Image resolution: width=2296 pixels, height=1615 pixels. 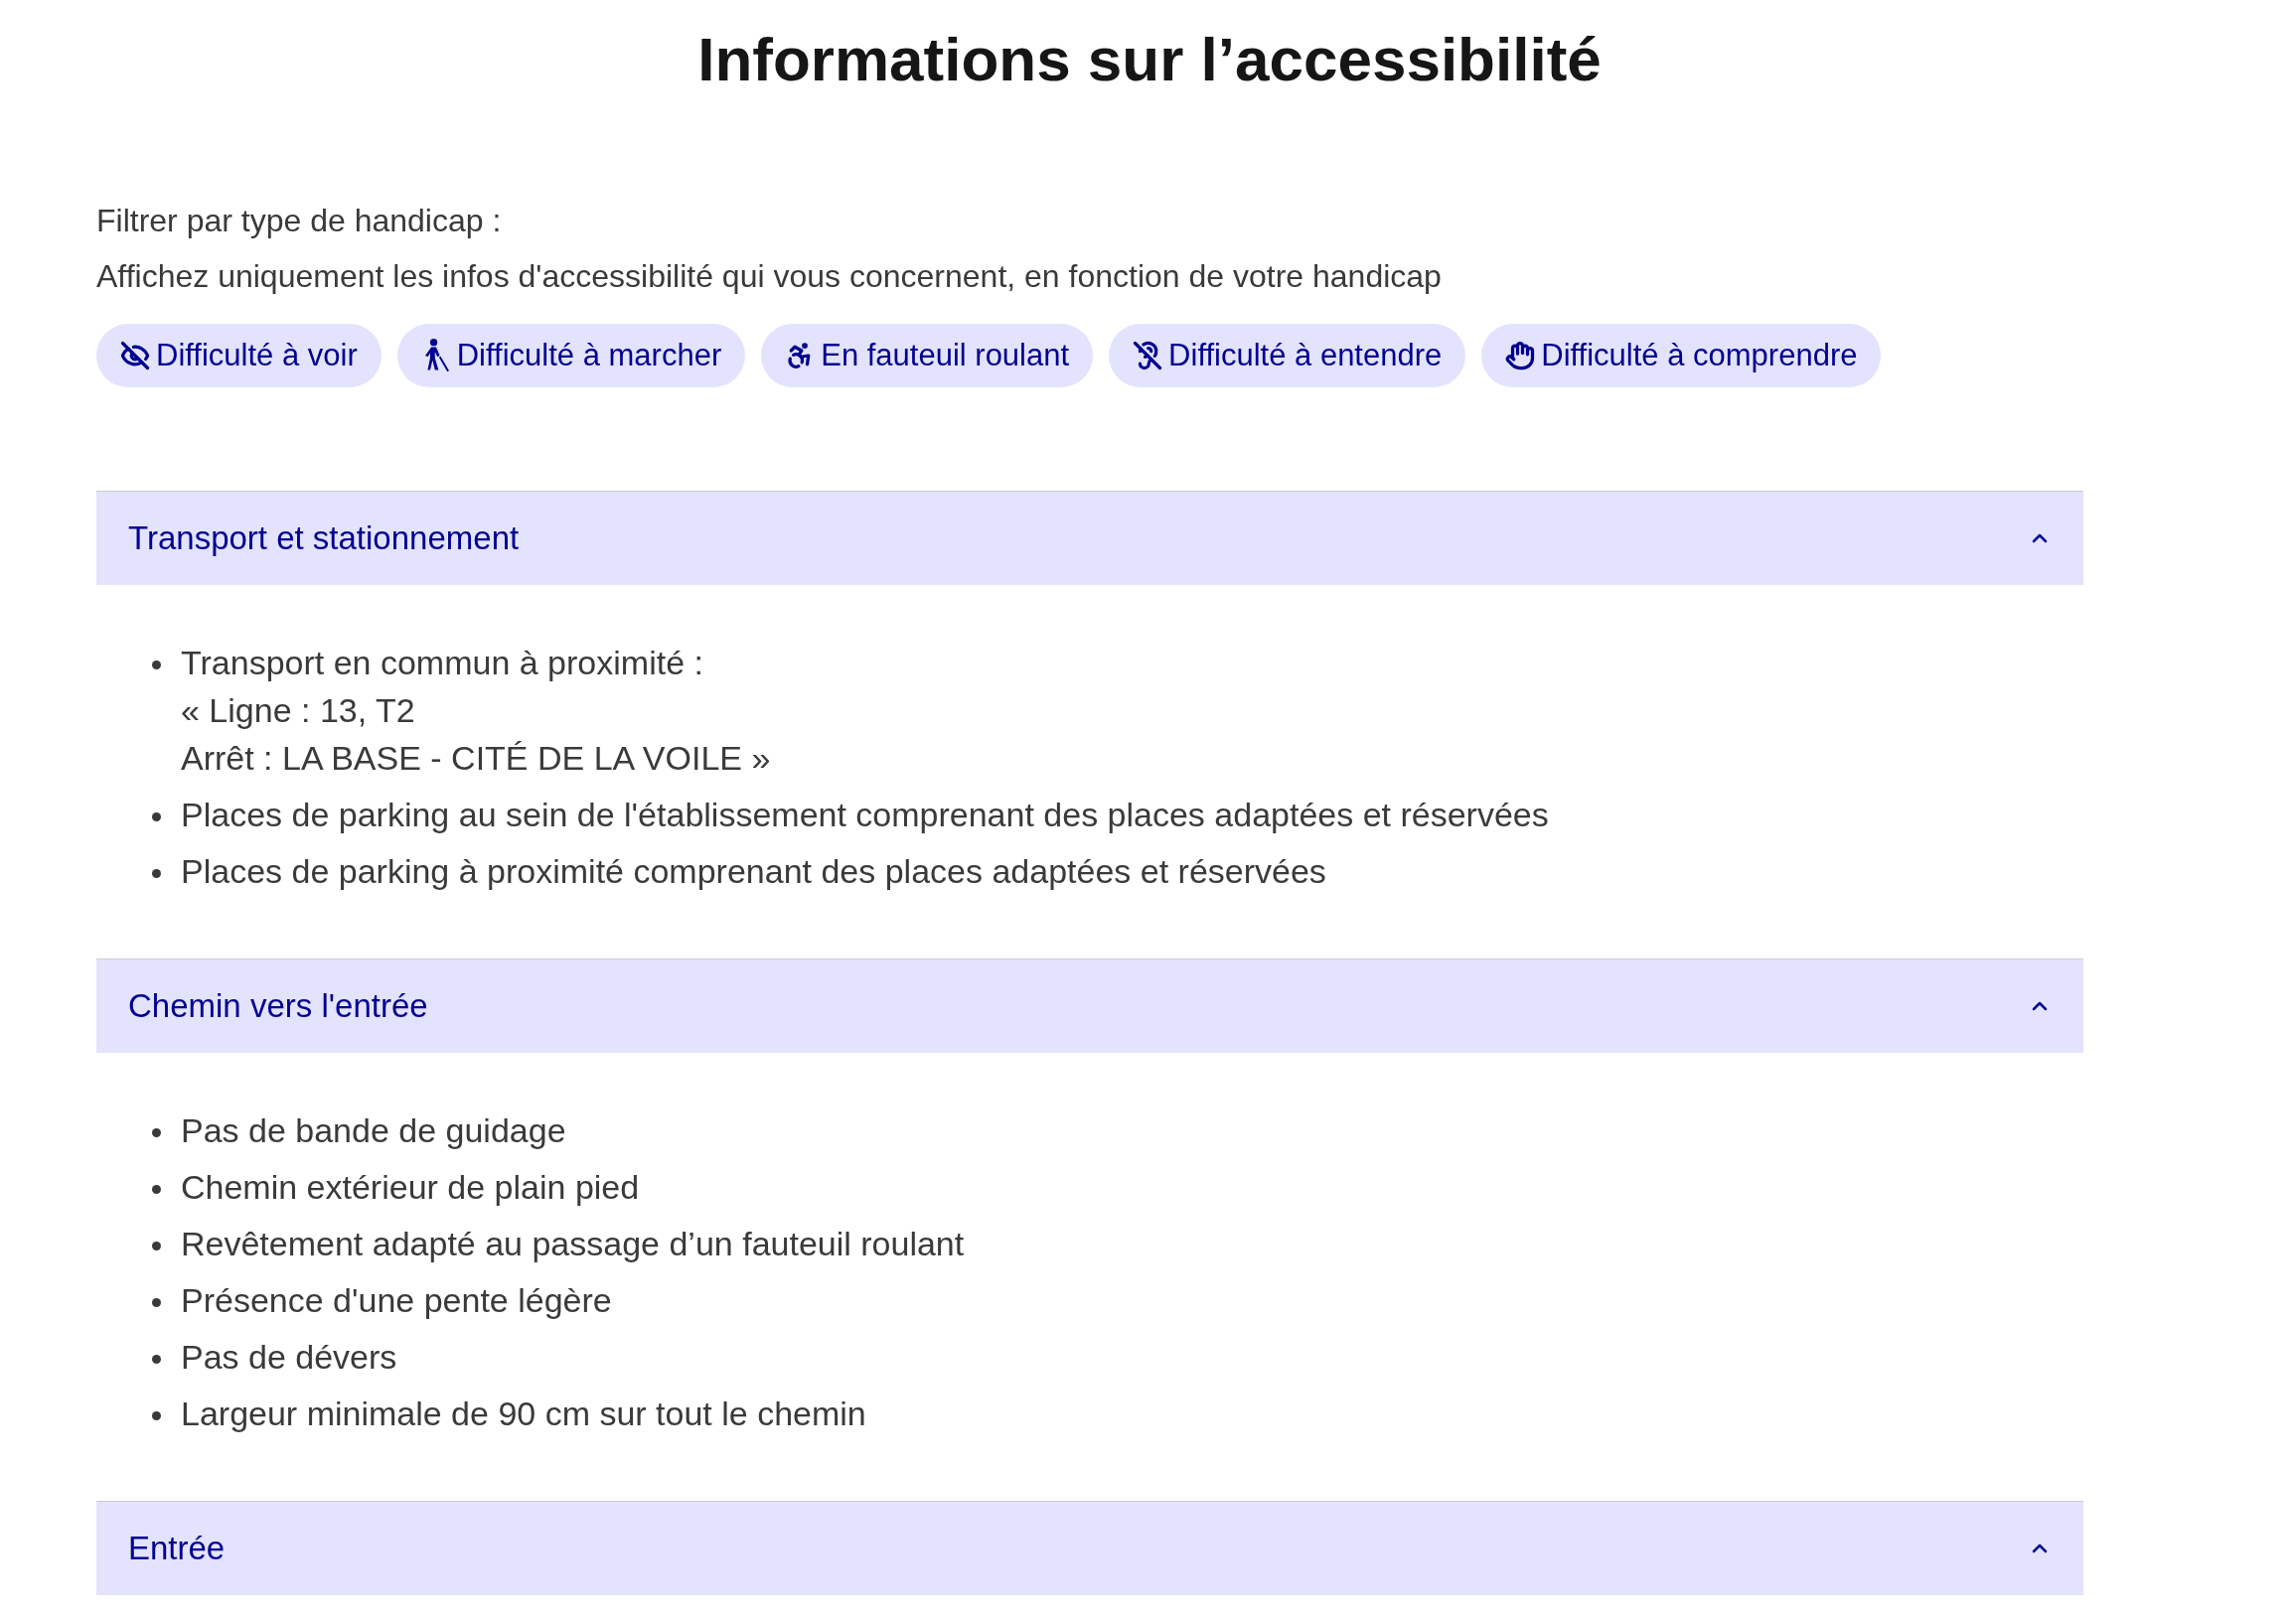 I want to click on filter-button: Difficulté à voir, so click(x=239, y=355).